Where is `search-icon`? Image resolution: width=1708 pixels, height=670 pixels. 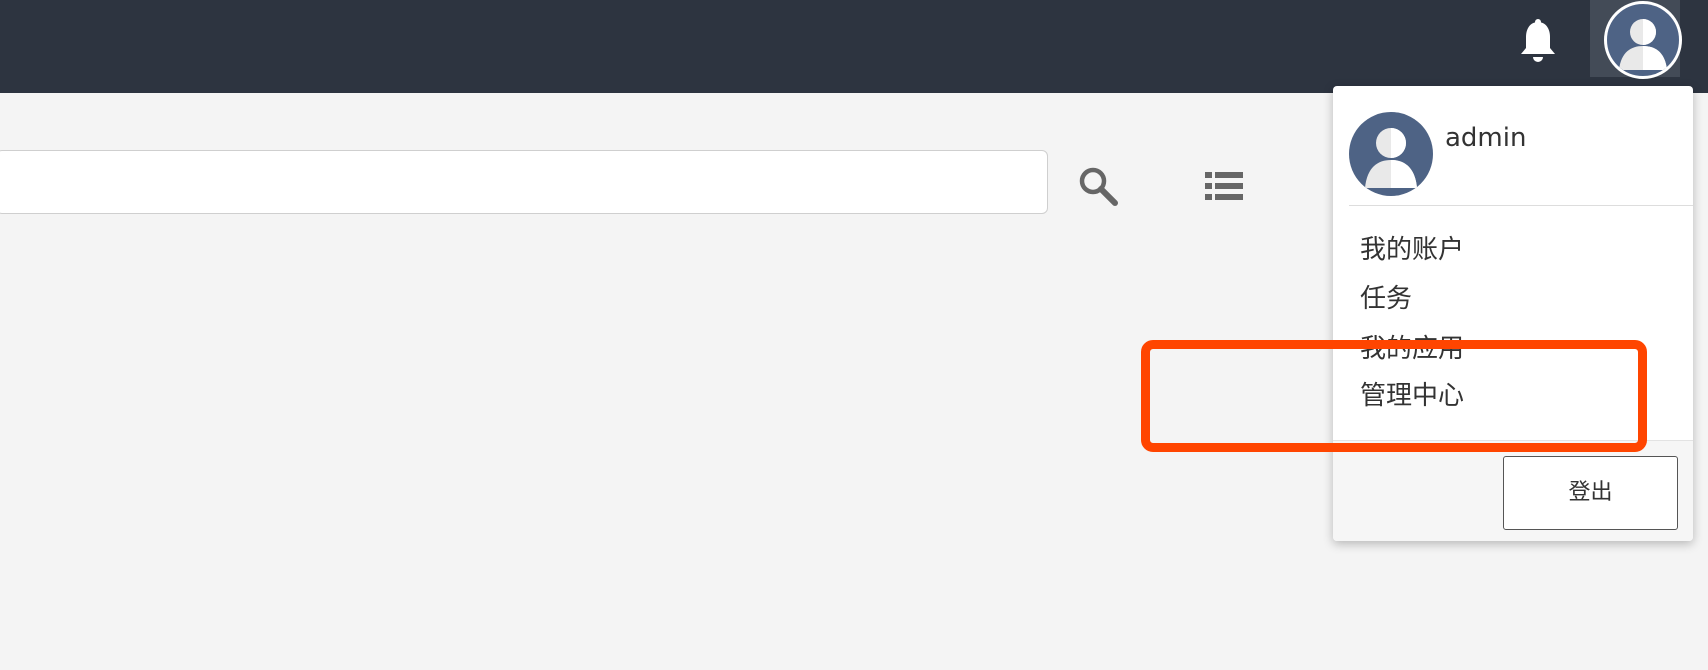 search-icon is located at coordinates (1098, 186).